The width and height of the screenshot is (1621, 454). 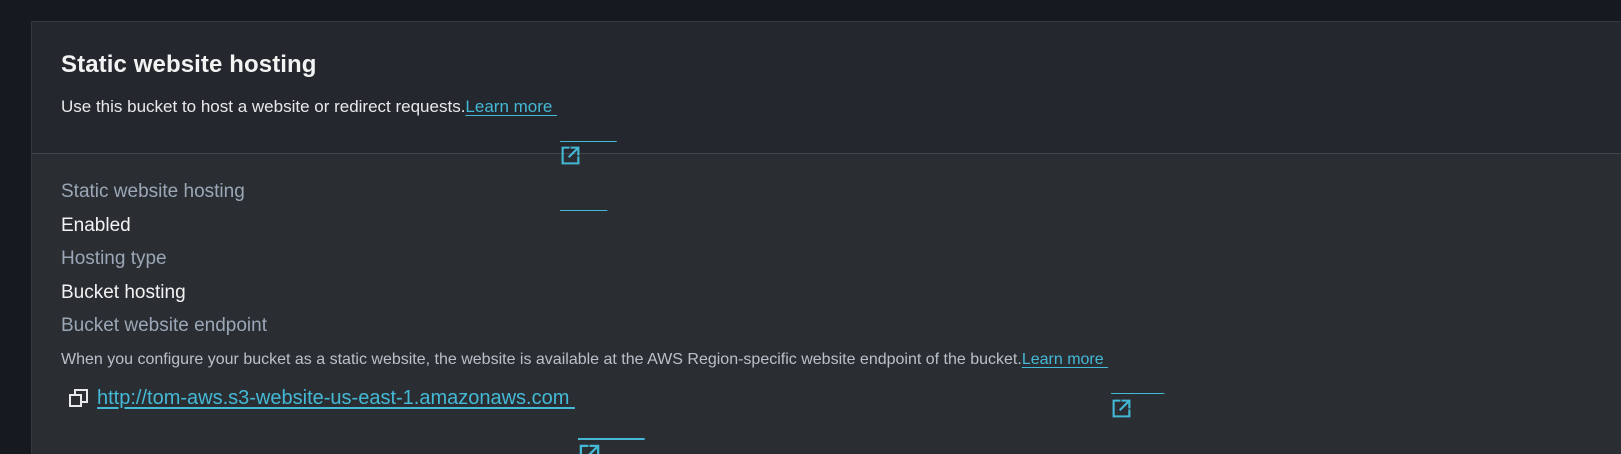 I want to click on hosting-type-label: Hosting type, so click(x=114, y=258).